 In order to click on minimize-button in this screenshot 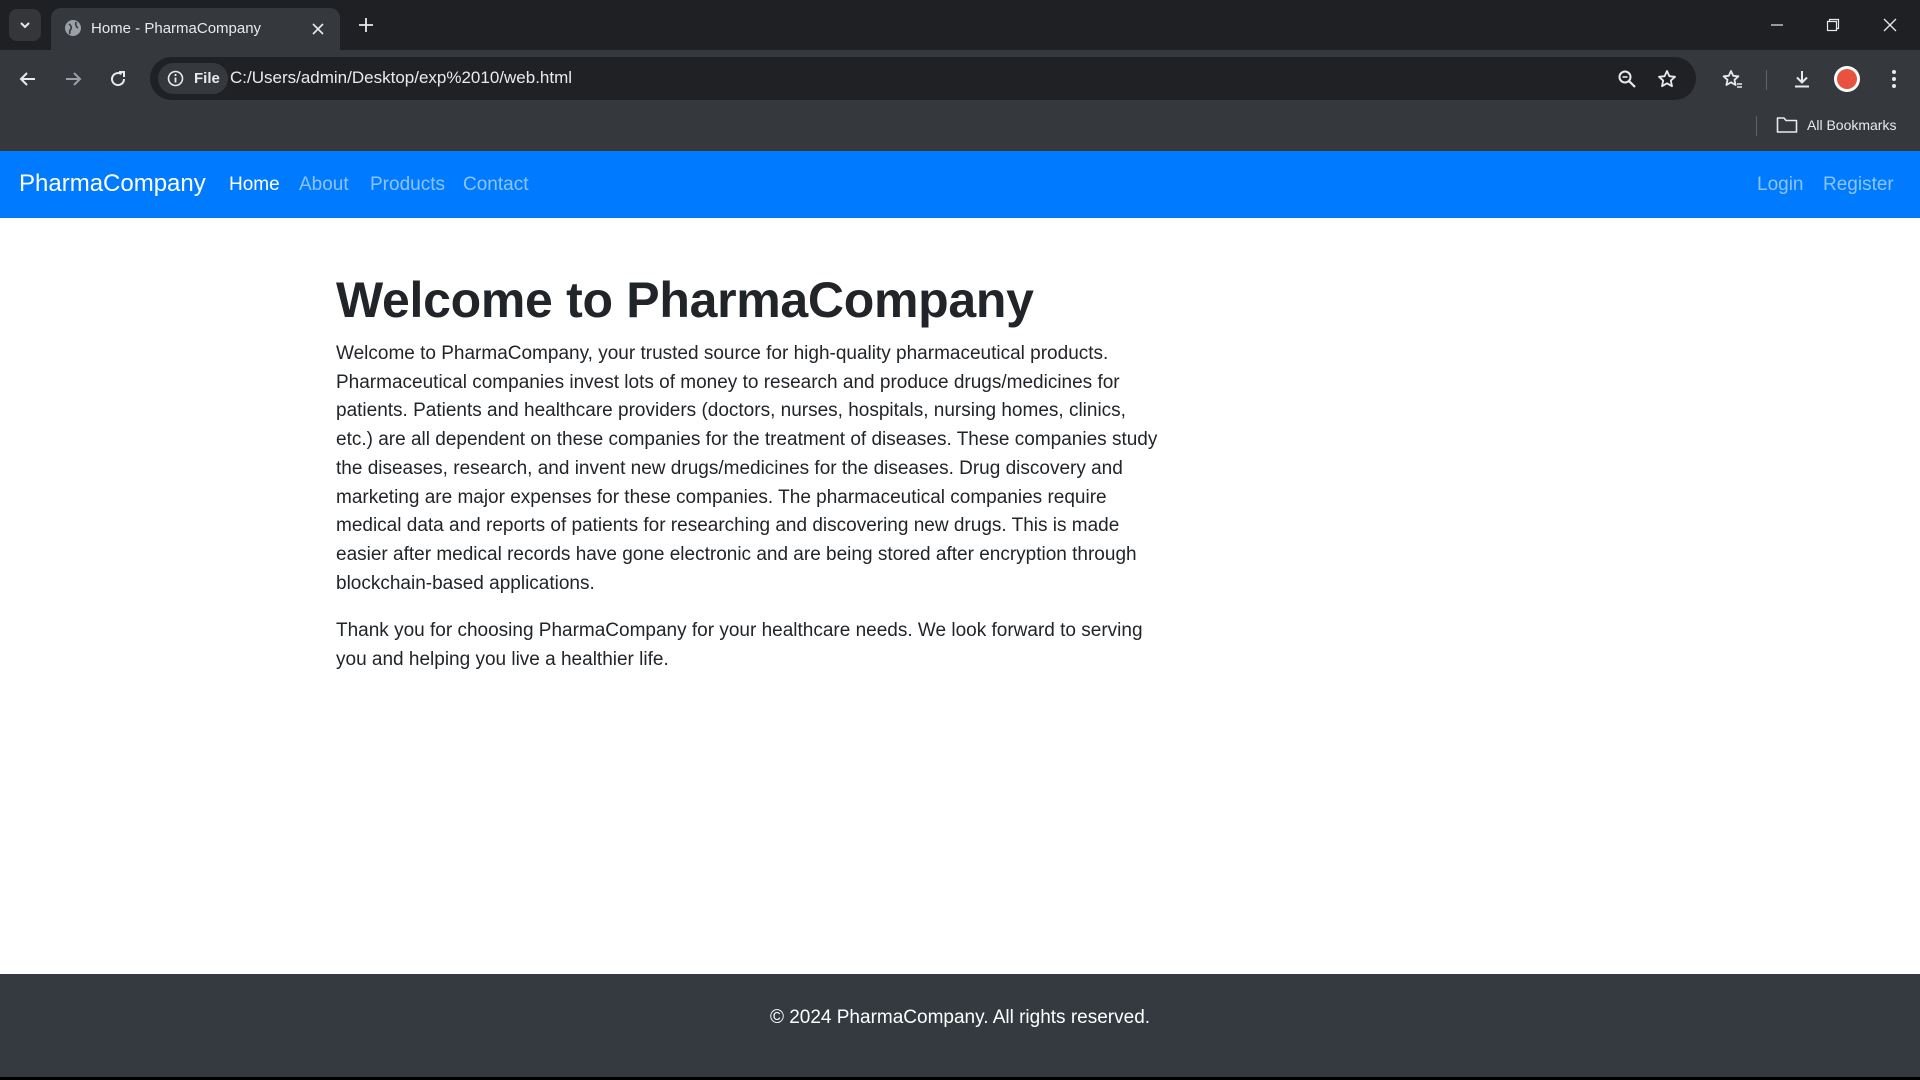, I will do `click(1777, 25)`.